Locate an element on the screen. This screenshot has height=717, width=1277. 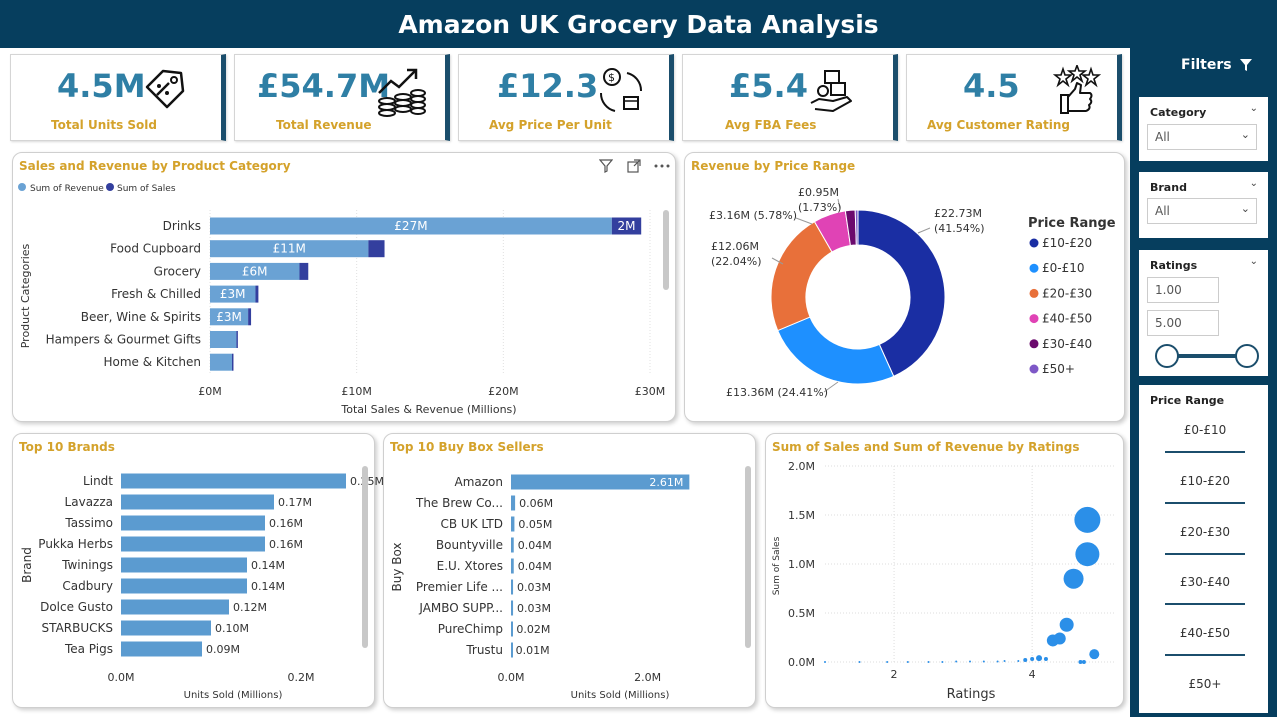
kpi-total-revenue: £54.7M Total Revenue is located at coordinates (342, 97).